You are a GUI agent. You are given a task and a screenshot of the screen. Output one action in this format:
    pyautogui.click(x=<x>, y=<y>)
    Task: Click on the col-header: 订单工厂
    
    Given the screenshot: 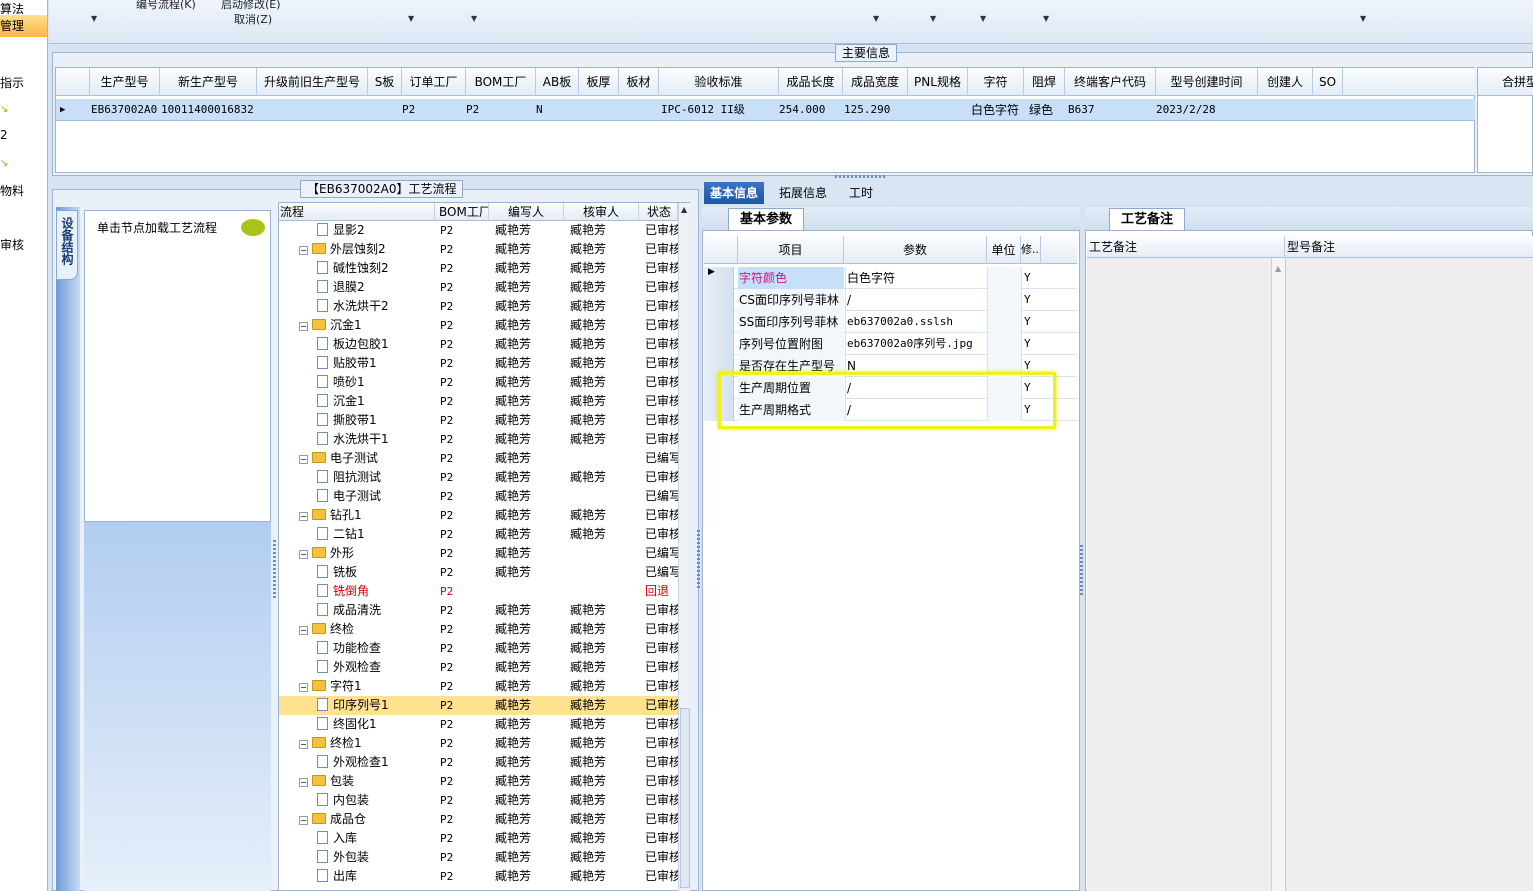 What is the action you would take?
    pyautogui.click(x=434, y=82)
    